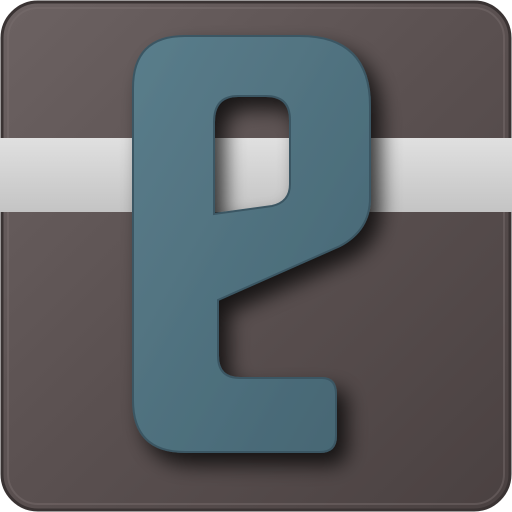 Image resolution: width=512 pixels, height=512 pixels. I want to click on icon-stripe, so click(256, 175).